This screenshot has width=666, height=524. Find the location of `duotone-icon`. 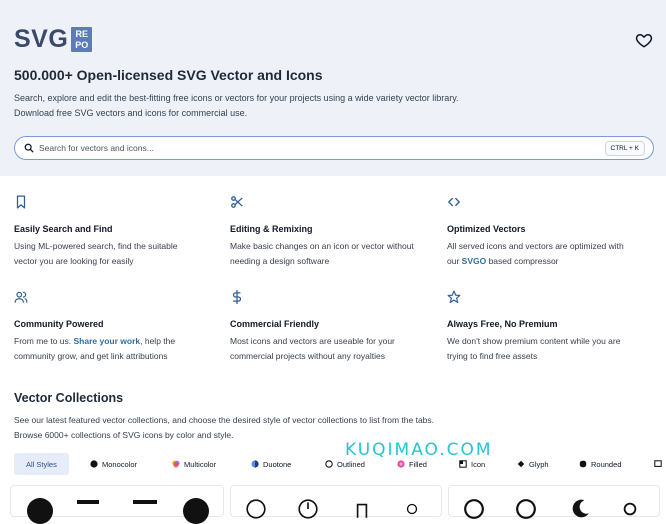

duotone-icon is located at coordinates (255, 464).